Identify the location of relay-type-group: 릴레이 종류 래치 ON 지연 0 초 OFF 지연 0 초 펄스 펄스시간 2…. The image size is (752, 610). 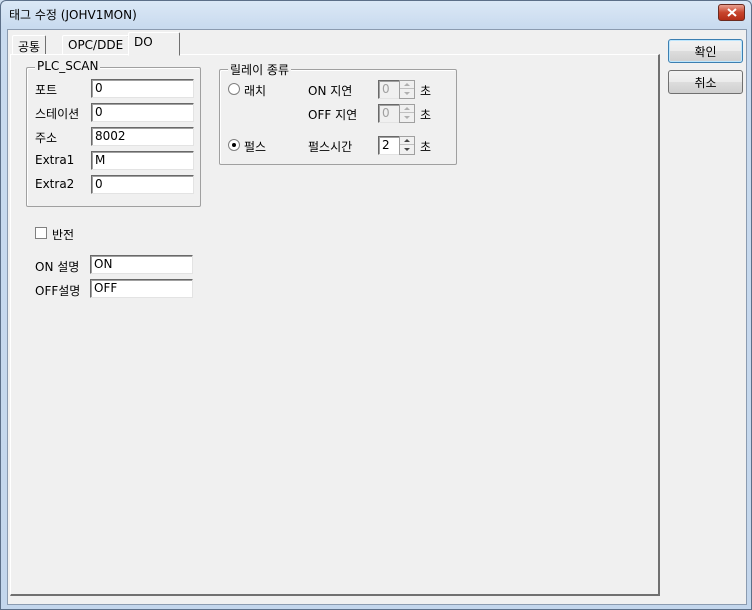
(338, 113).